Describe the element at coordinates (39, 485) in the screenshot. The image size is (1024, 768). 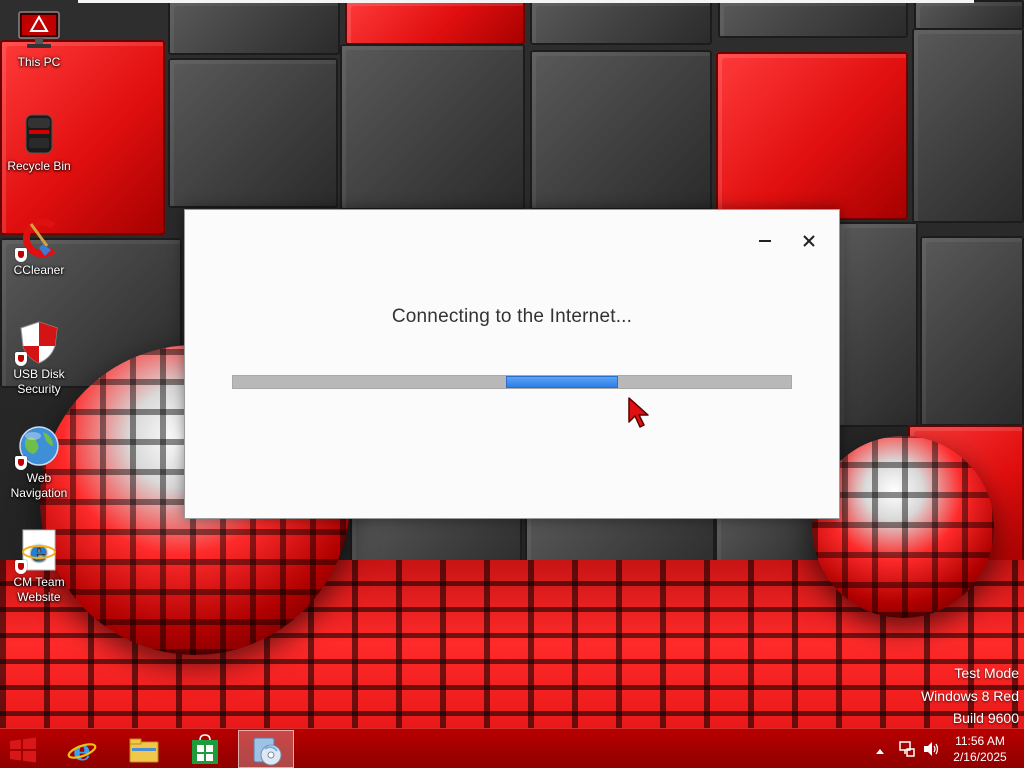
I see `desktop-icon-label: Web Navigation` at that location.